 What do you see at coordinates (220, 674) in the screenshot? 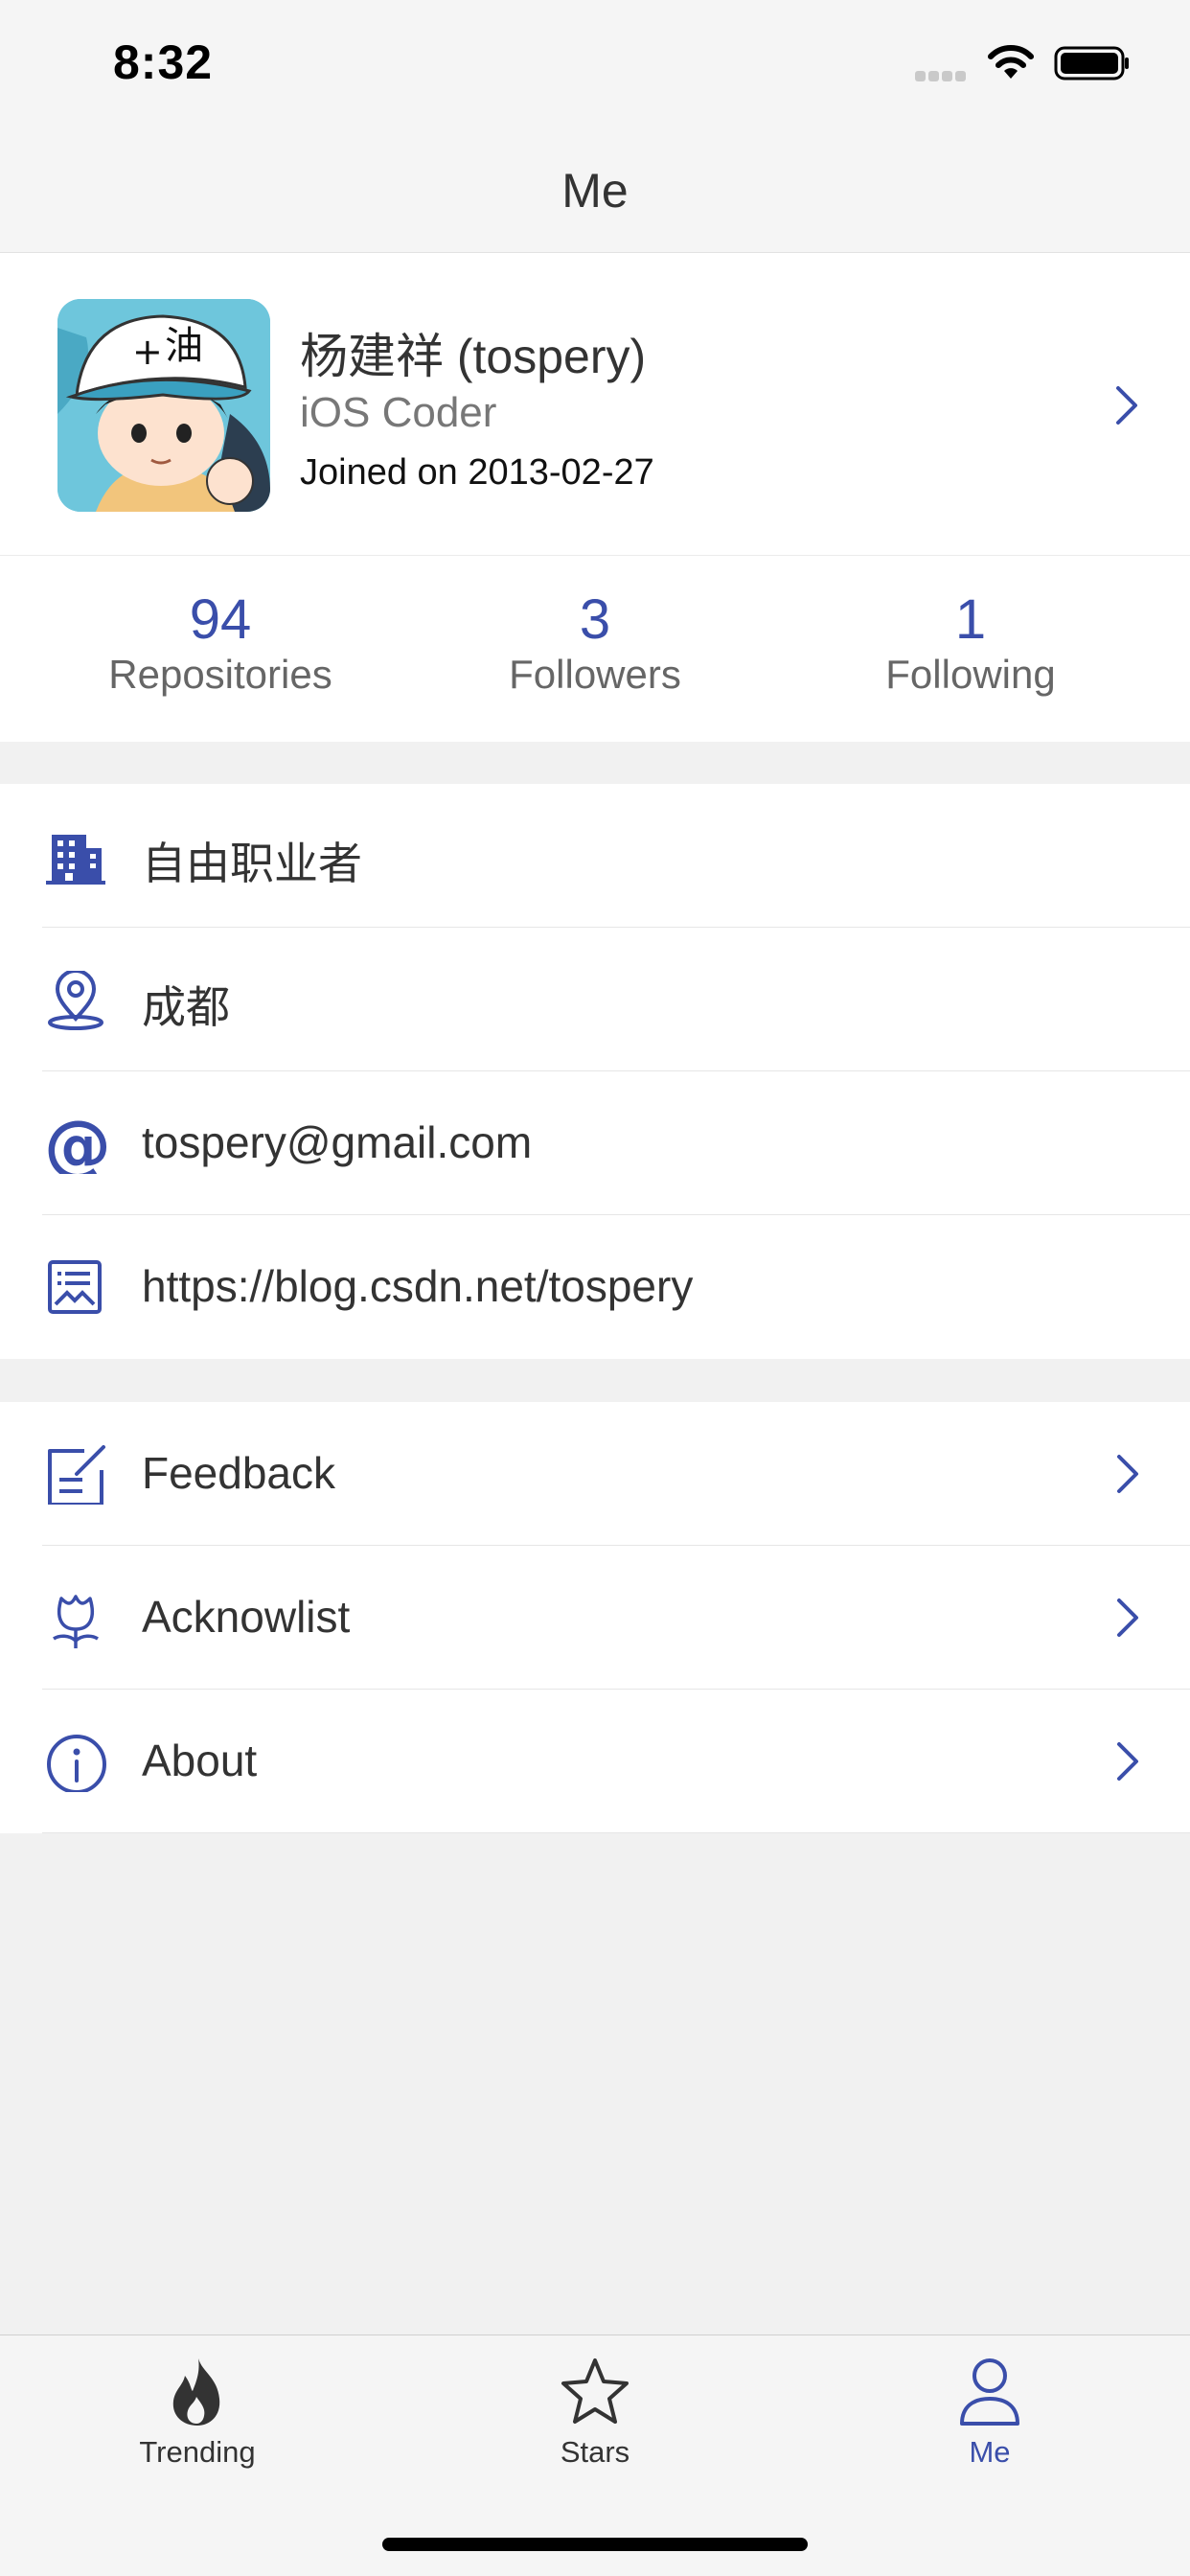
I see `stat-label: Repositories` at bounding box center [220, 674].